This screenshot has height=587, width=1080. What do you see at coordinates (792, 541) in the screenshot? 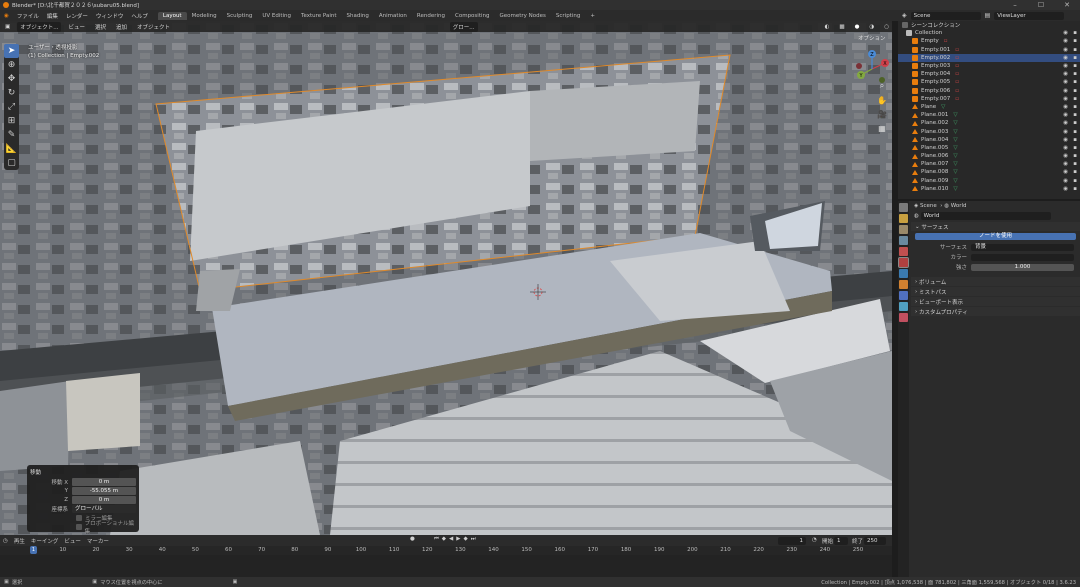
I see `current-frame-field: 1` at bounding box center [792, 541].